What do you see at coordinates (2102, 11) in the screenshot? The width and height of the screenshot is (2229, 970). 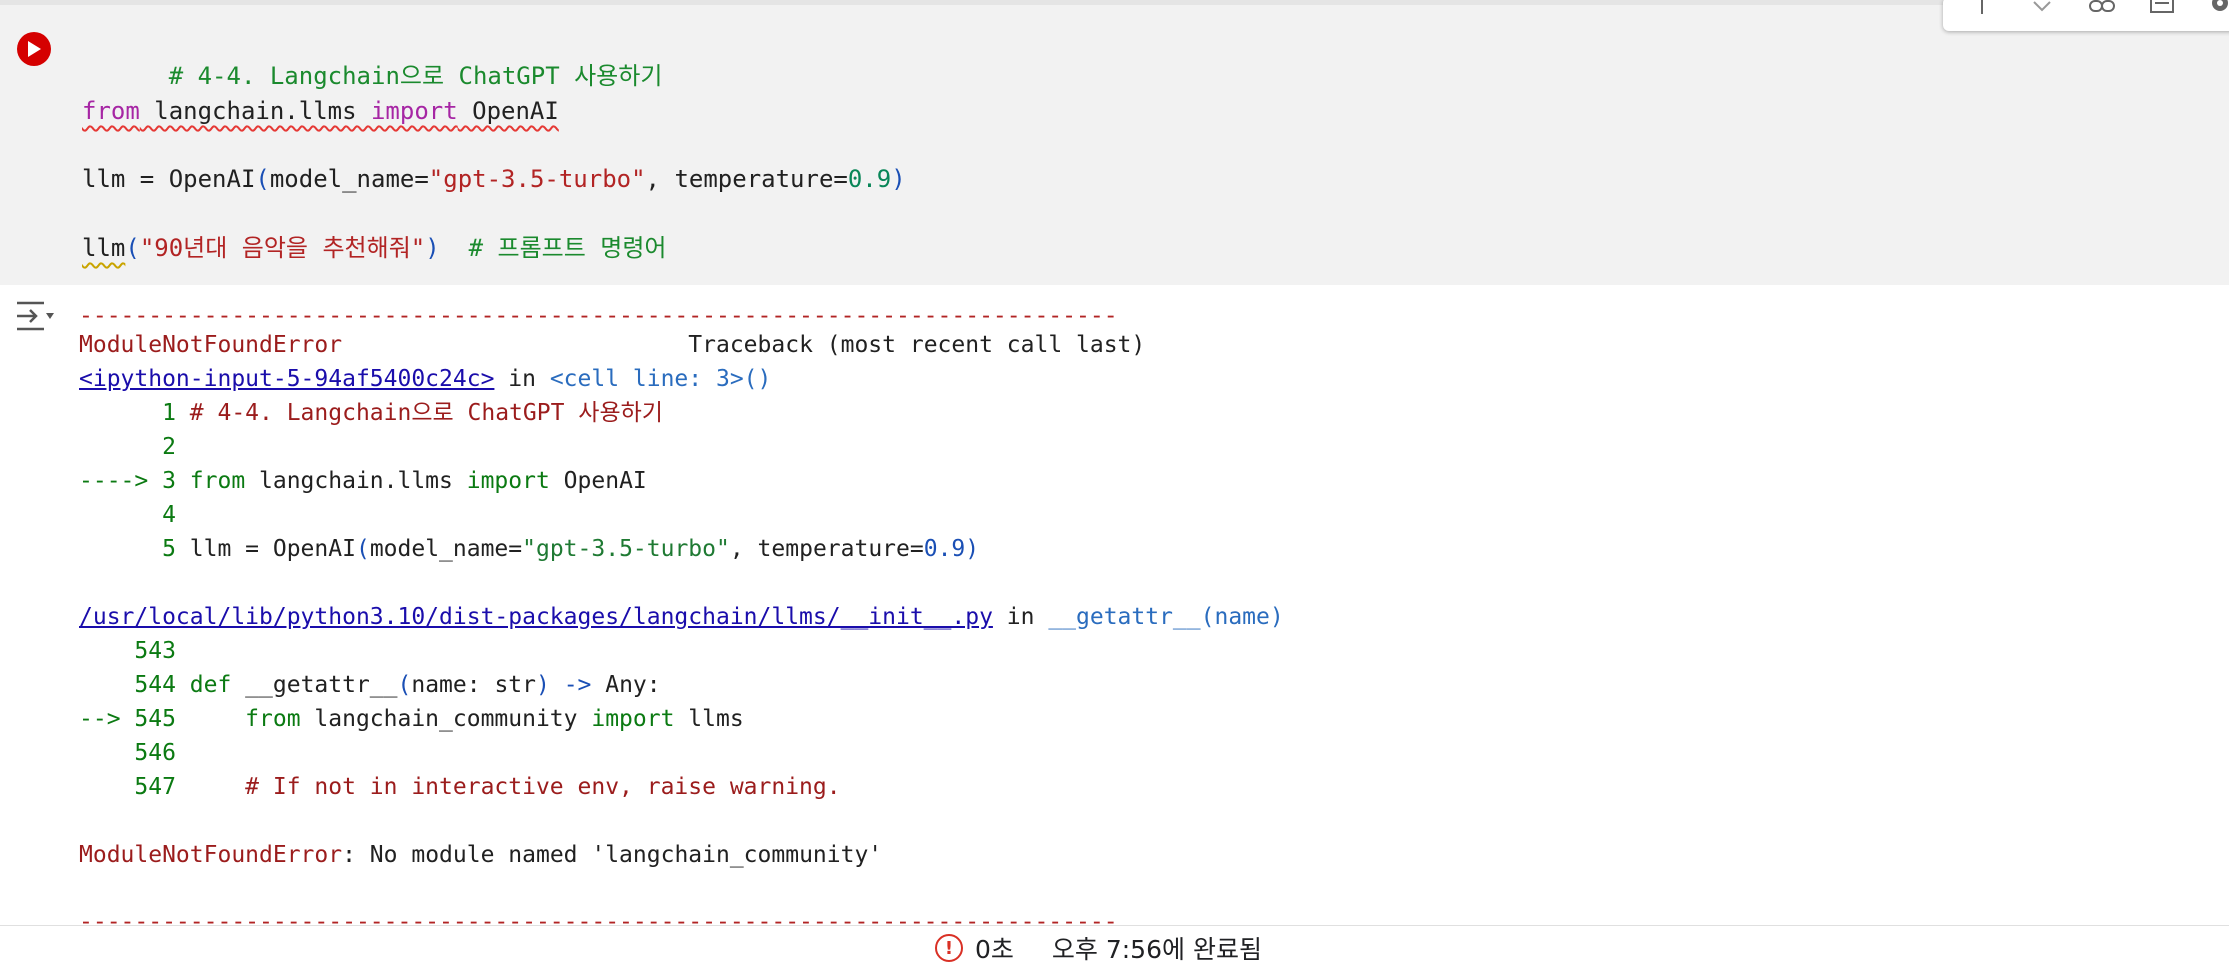 I see `link-icon` at bounding box center [2102, 11].